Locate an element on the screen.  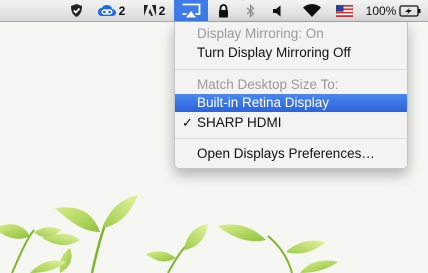
battery-percent: 100% is located at coordinates (381, 10).